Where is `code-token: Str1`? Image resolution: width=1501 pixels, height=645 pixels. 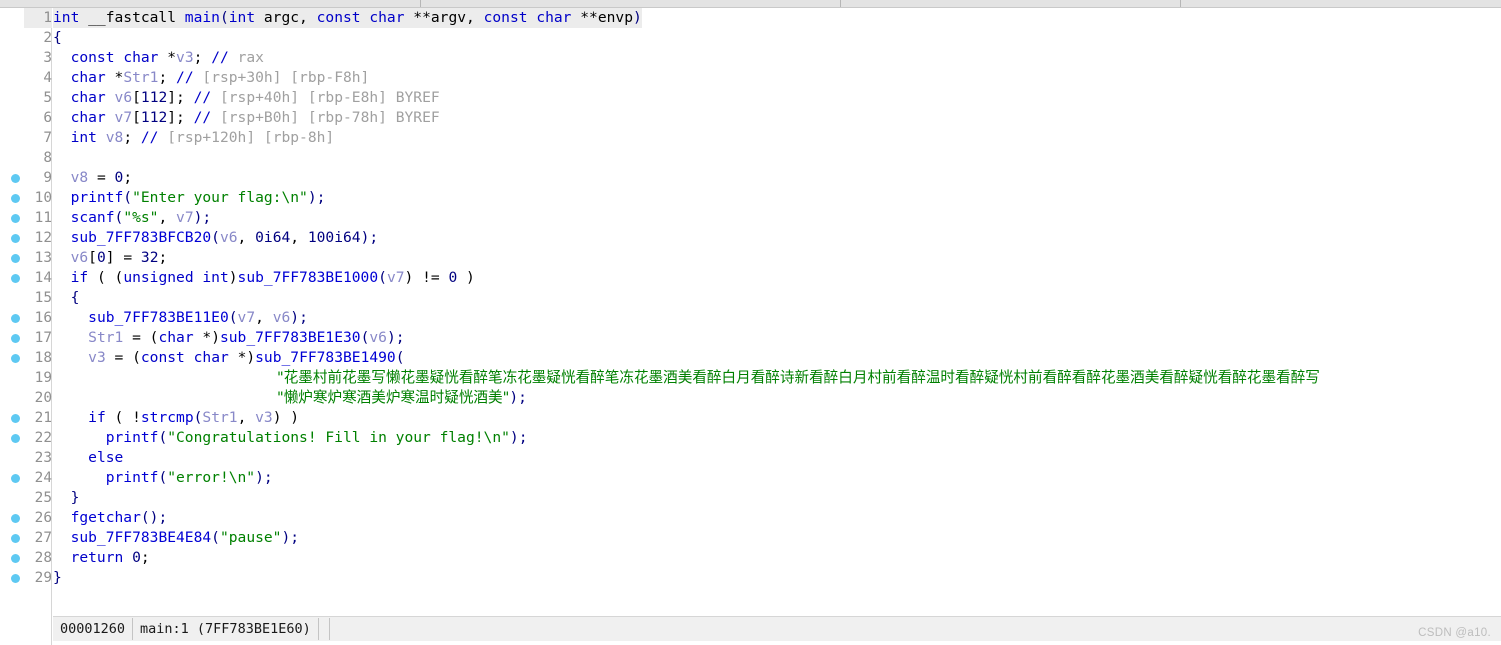
code-token: Str1 is located at coordinates (220, 417).